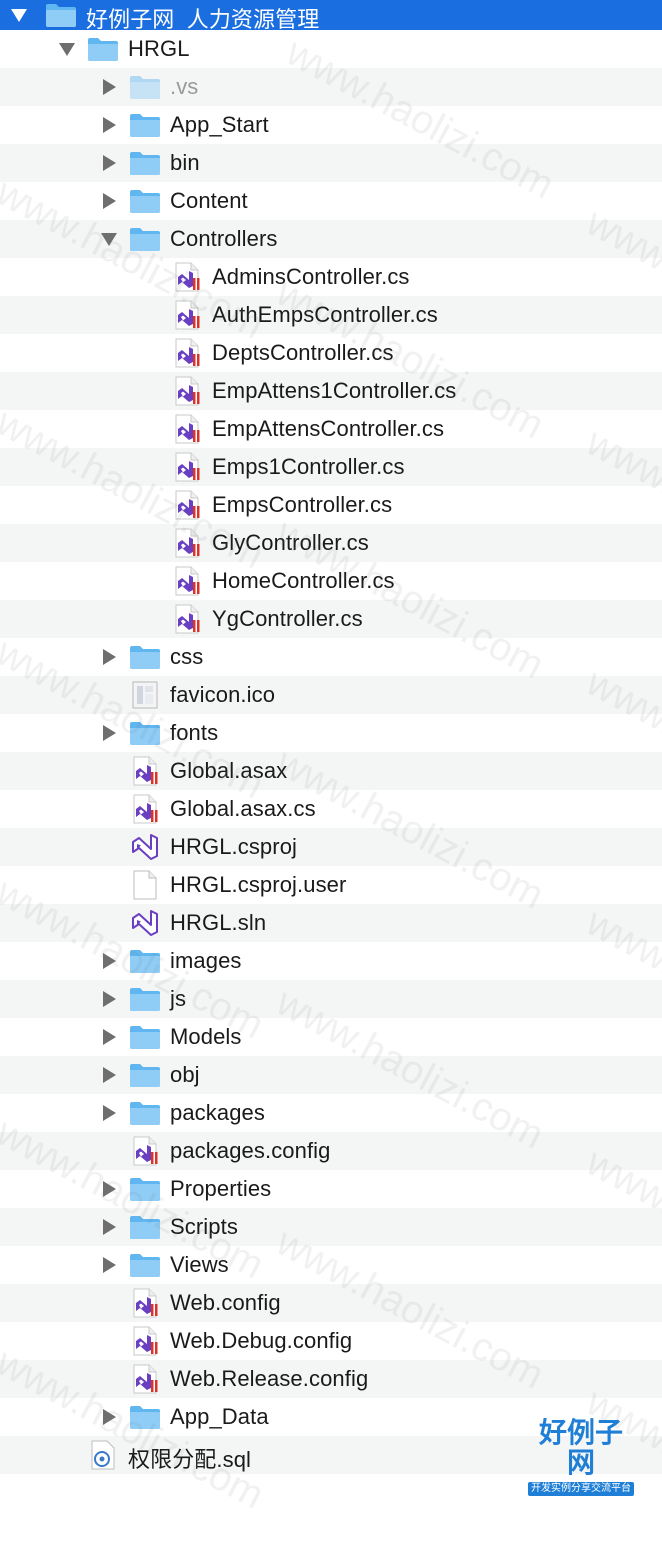 The height and width of the screenshot is (1559, 662). What do you see at coordinates (185, 1074) in the screenshot?
I see `tree-item-label: obj` at bounding box center [185, 1074].